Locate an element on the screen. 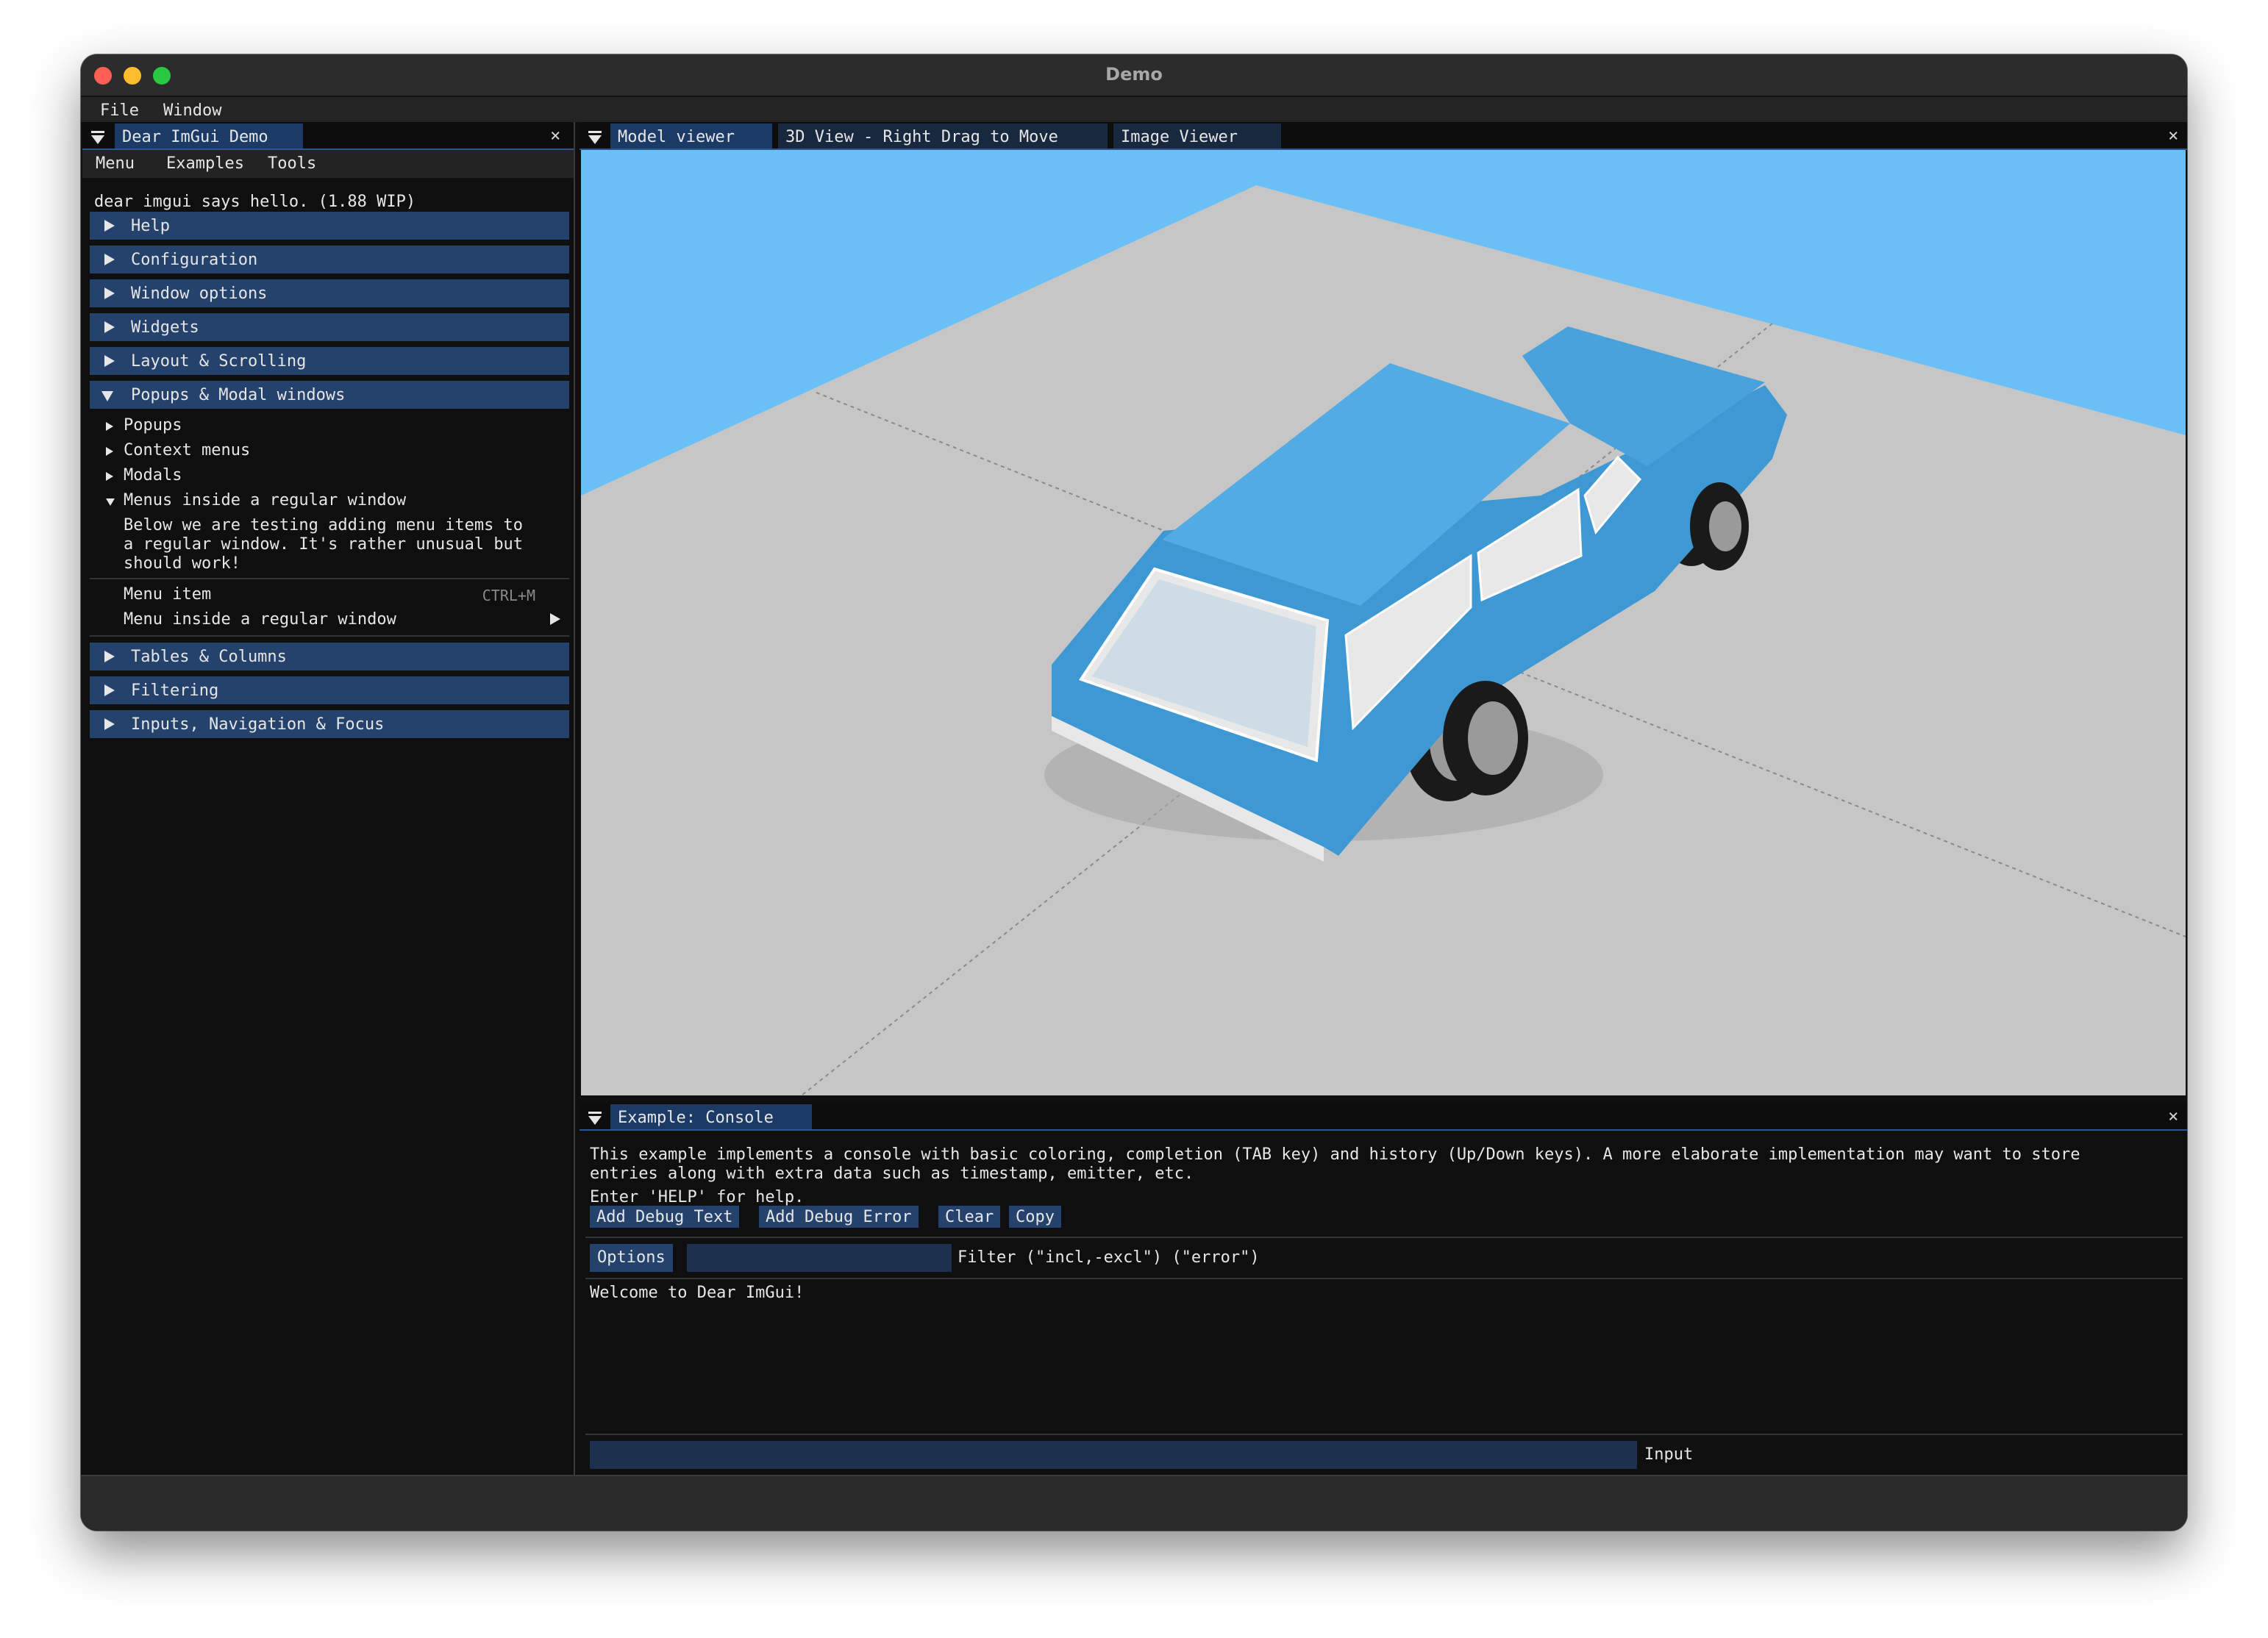  tab-label: Model viewer is located at coordinates (677, 137).